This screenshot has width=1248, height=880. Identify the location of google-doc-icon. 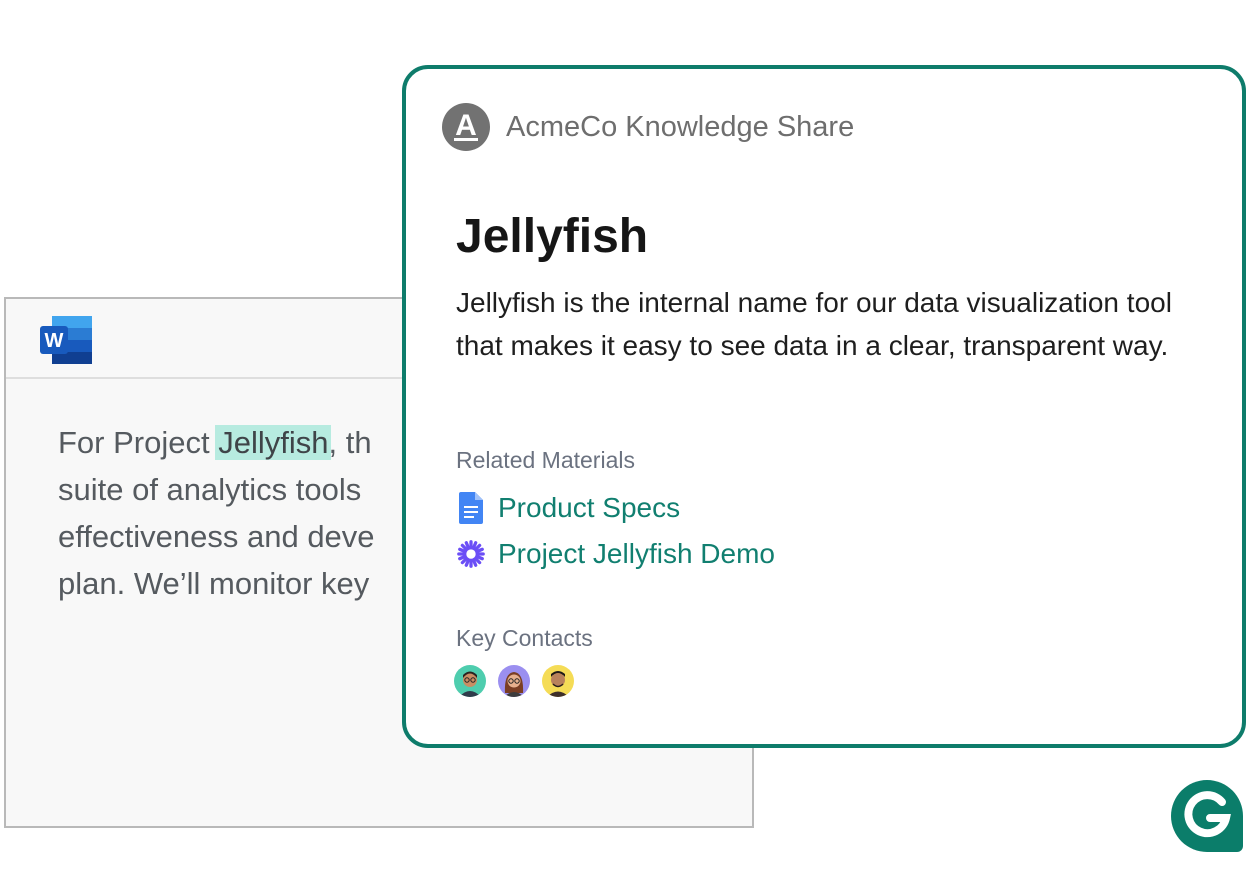
(471, 508).